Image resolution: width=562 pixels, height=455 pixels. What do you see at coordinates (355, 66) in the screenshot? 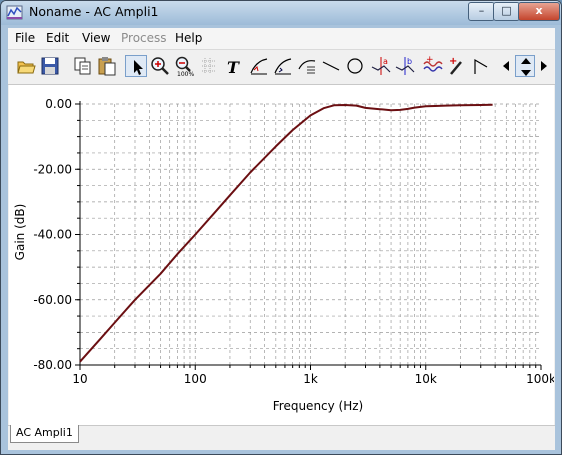
I see `ellipse-icon` at bounding box center [355, 66].